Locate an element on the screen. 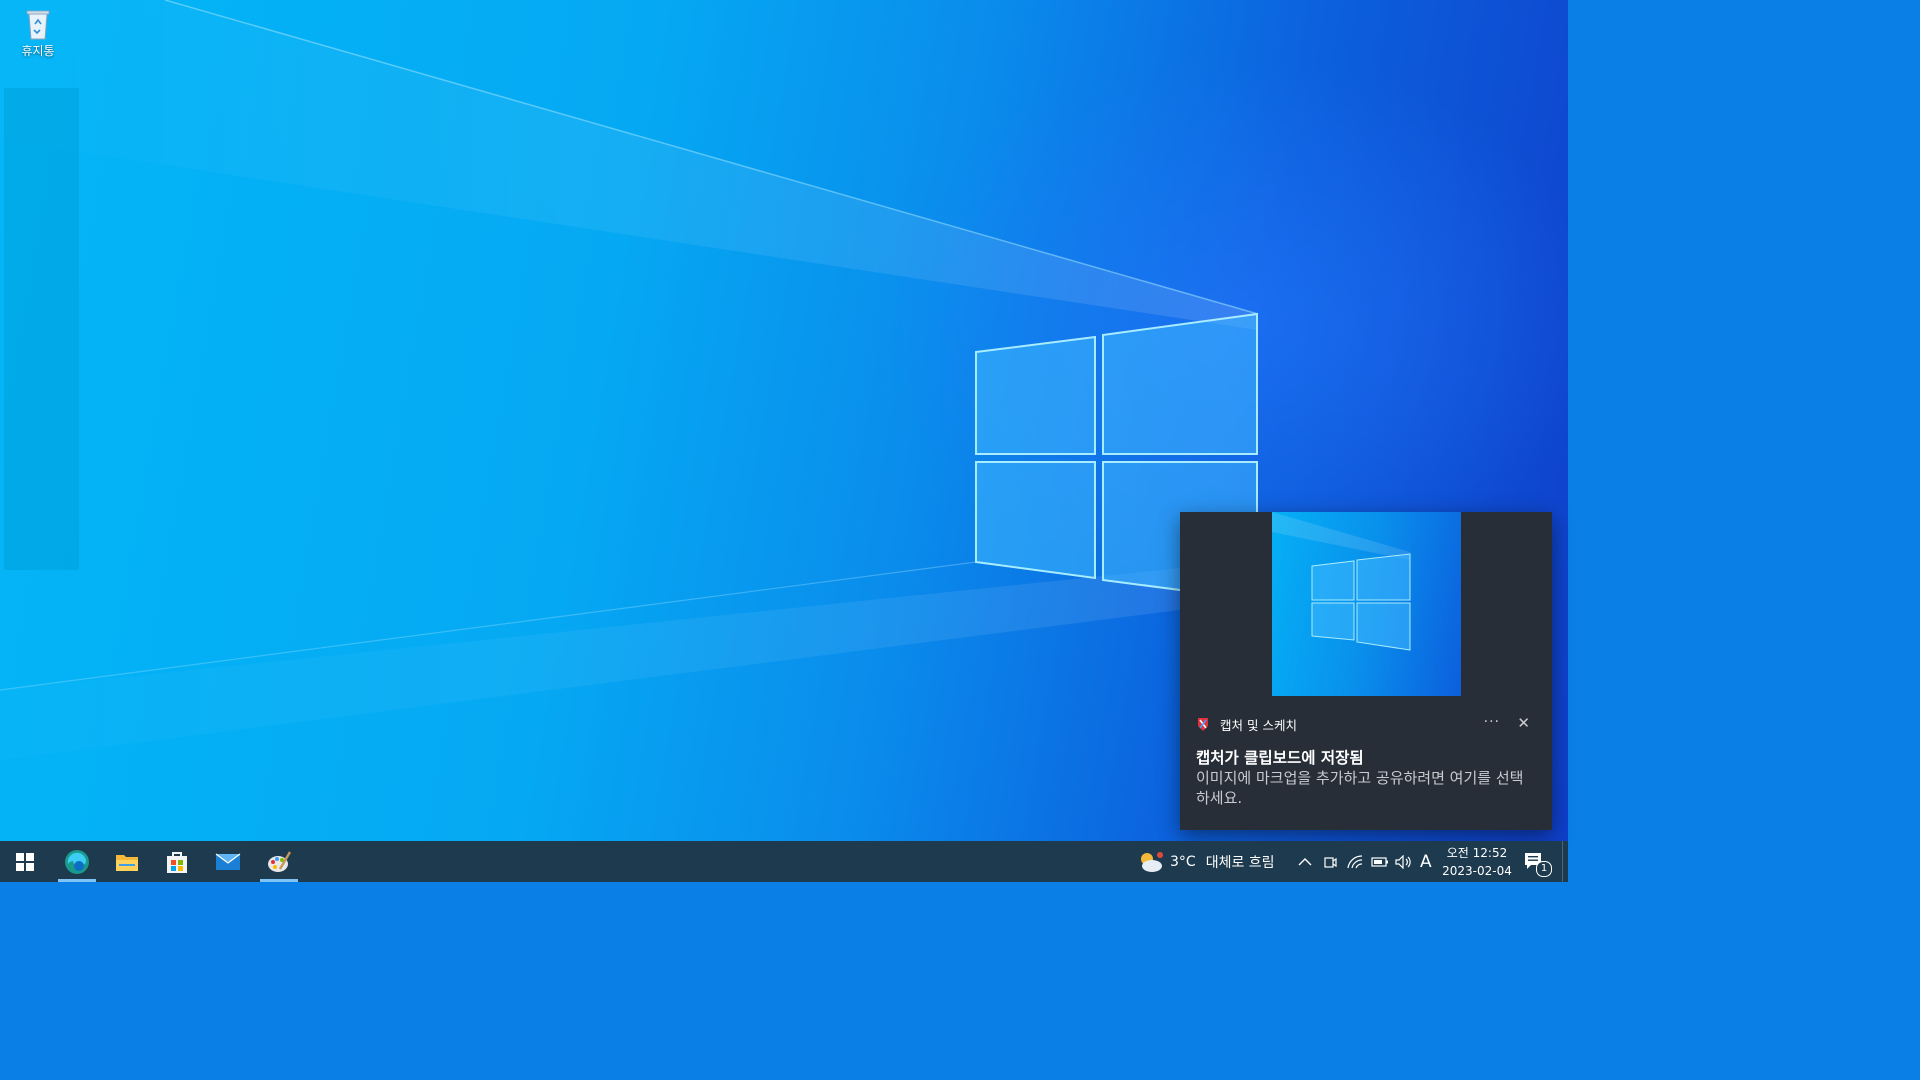 This screenshot has height=1080, width=1920. battery-icon is located at coordinates (1379, 861).